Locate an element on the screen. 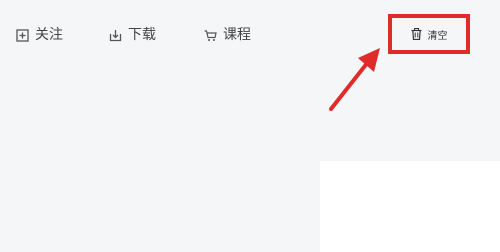 The image size is (500, 252). download-icon is located at coordinates (115, 35).